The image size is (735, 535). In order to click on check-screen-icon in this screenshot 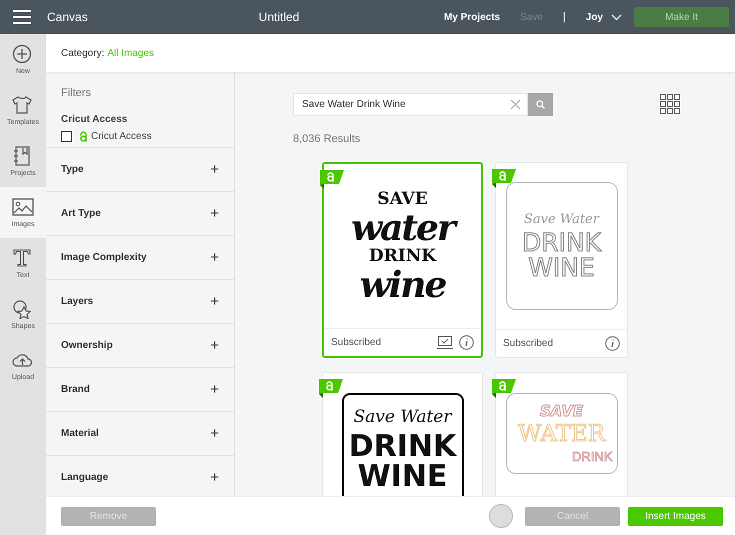, I will do `click(445, 342)`.